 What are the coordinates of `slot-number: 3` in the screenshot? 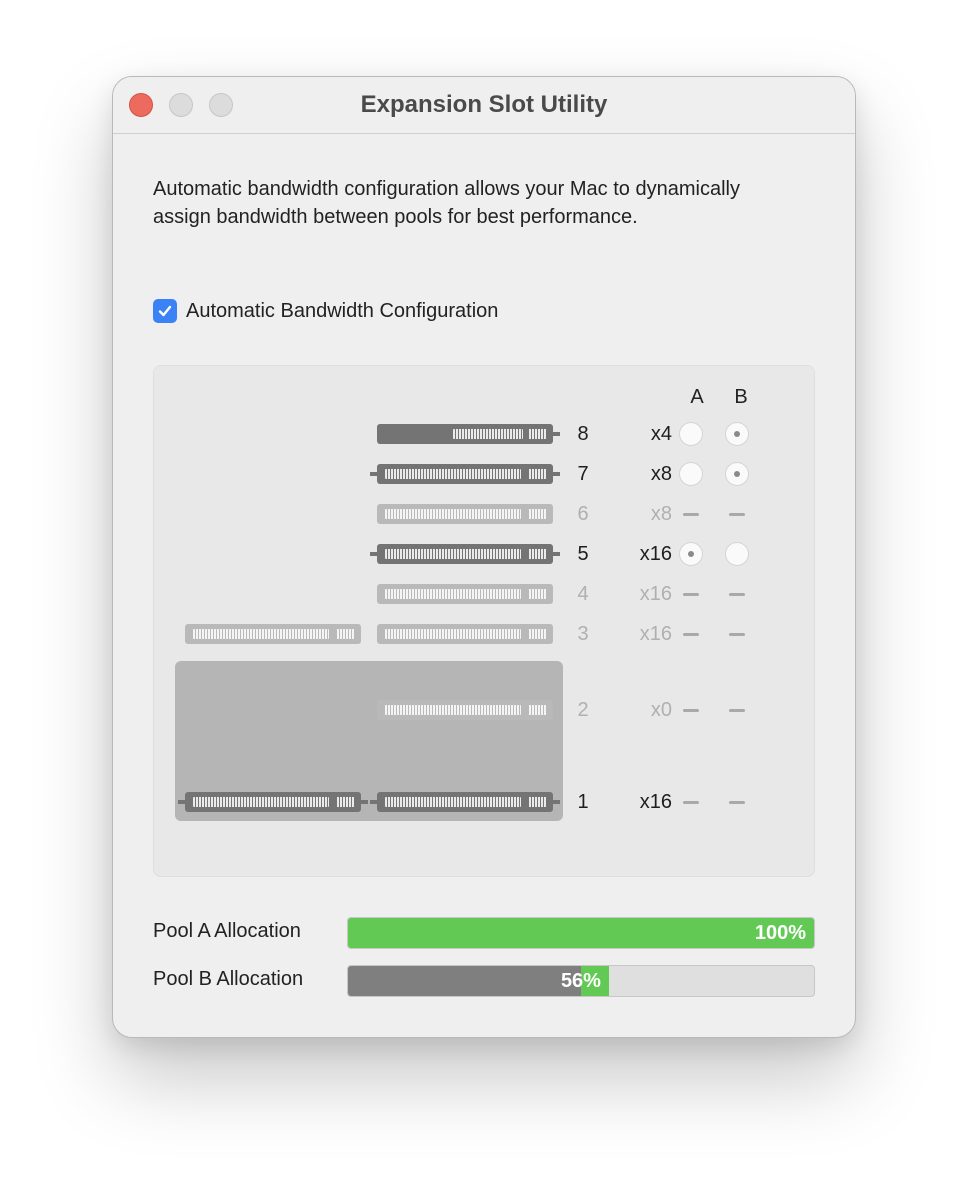 It's located at (583, 634).